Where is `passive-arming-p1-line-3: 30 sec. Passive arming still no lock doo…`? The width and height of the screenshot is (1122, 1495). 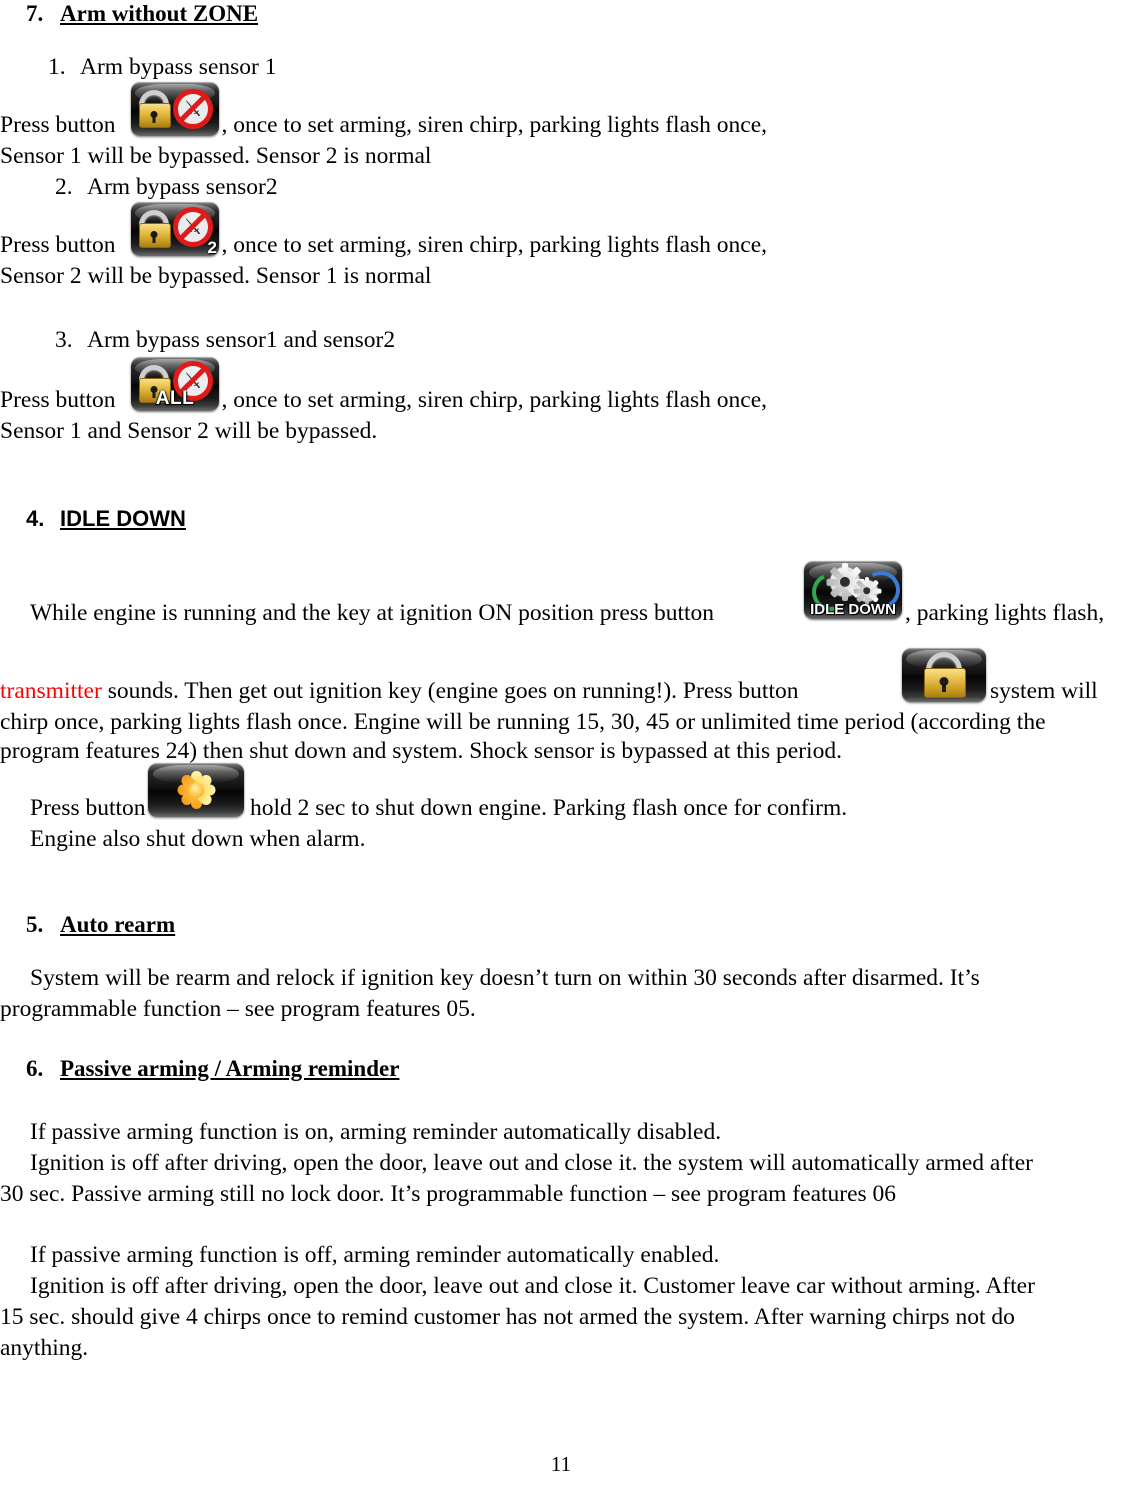
passive-arming-p1-line-3: 30 sec. Passive arming still no lock doo… is located at coordinates (448, 1194).